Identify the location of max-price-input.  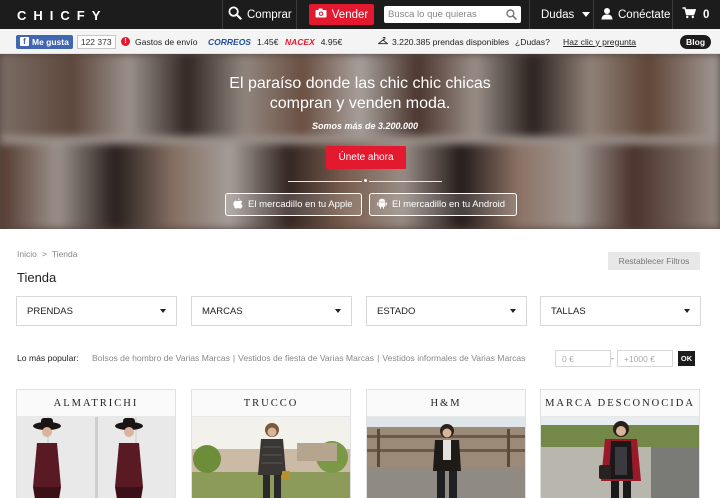
(645, 358).